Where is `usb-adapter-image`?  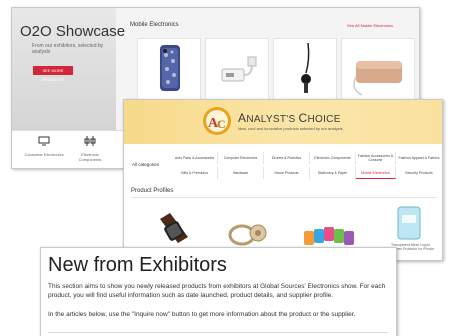
usb-adapter-image is located at coordinates (239, 69).